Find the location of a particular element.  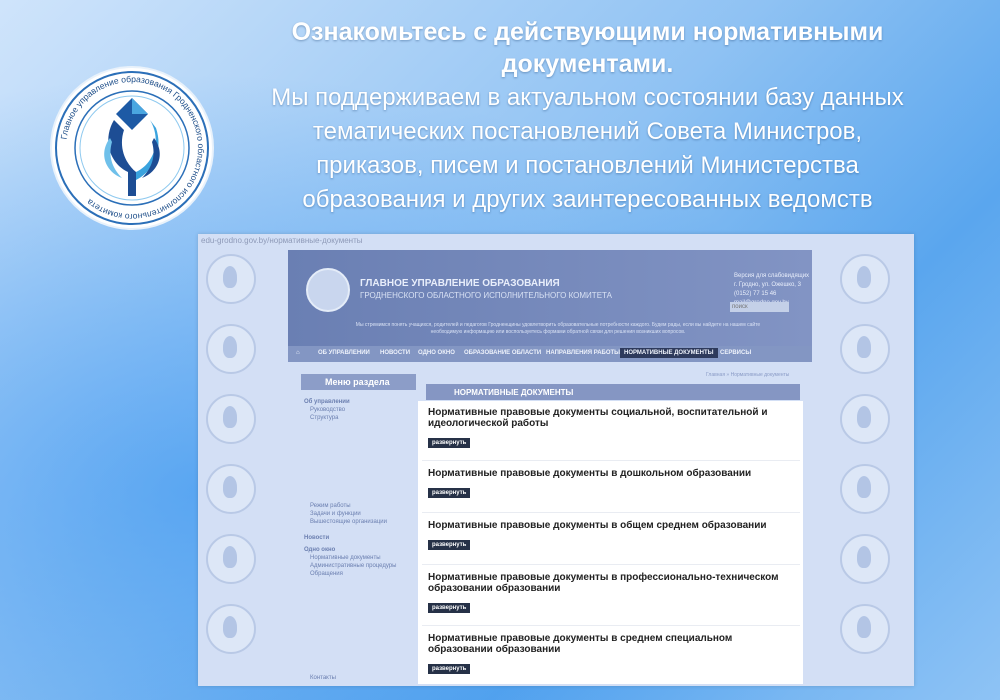

menu-item: Контакты is located at coordinates (359, 678).